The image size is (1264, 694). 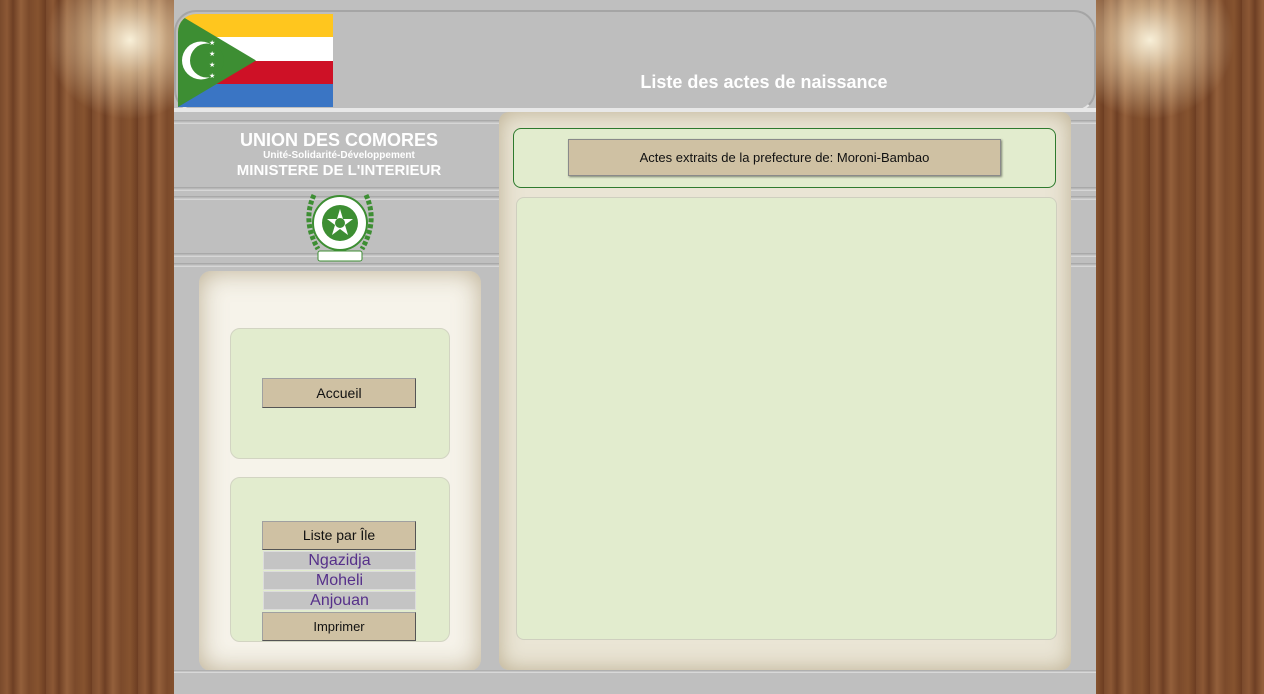 I want to click on page-title: Liste des actes de naissance, so click(x=764, y=82).